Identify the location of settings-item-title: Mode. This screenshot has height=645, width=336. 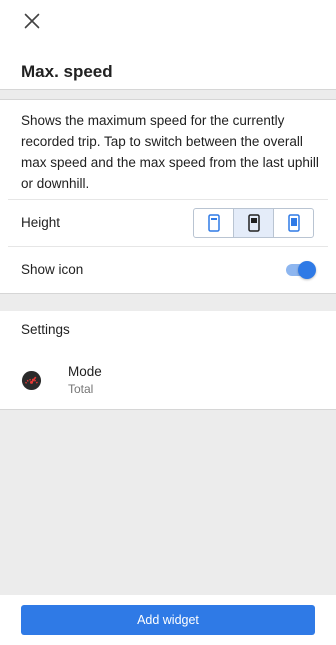
(85, 371).